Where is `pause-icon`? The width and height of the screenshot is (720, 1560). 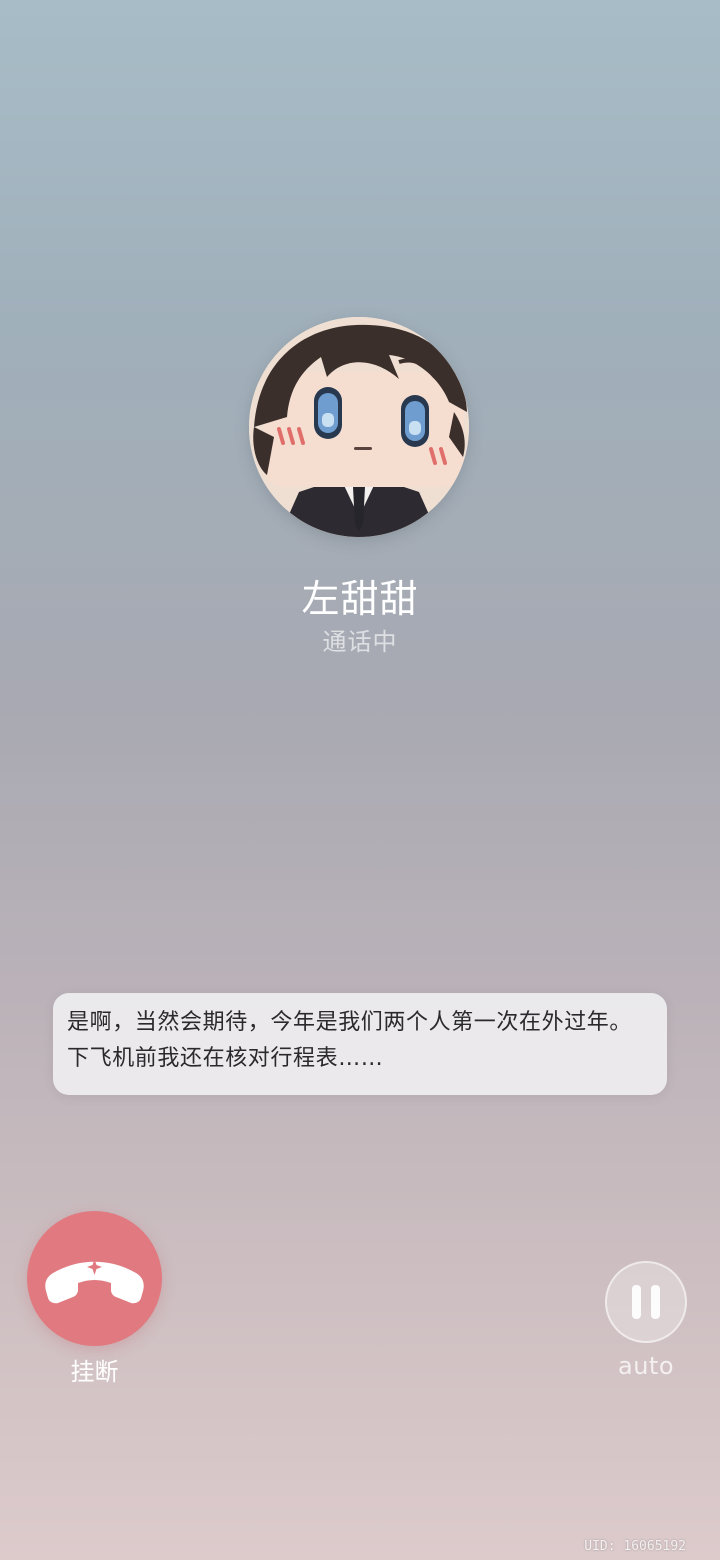 pause-icon is located at coordinates (636, 1302).